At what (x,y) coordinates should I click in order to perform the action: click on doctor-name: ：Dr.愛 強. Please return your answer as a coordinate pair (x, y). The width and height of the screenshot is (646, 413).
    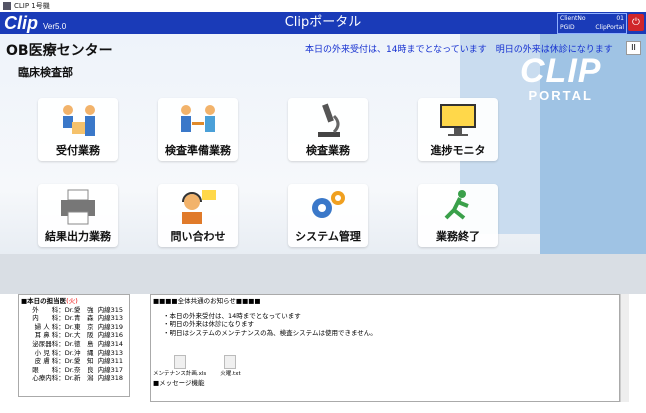
    Looking at the image, I should click on (76, 309).